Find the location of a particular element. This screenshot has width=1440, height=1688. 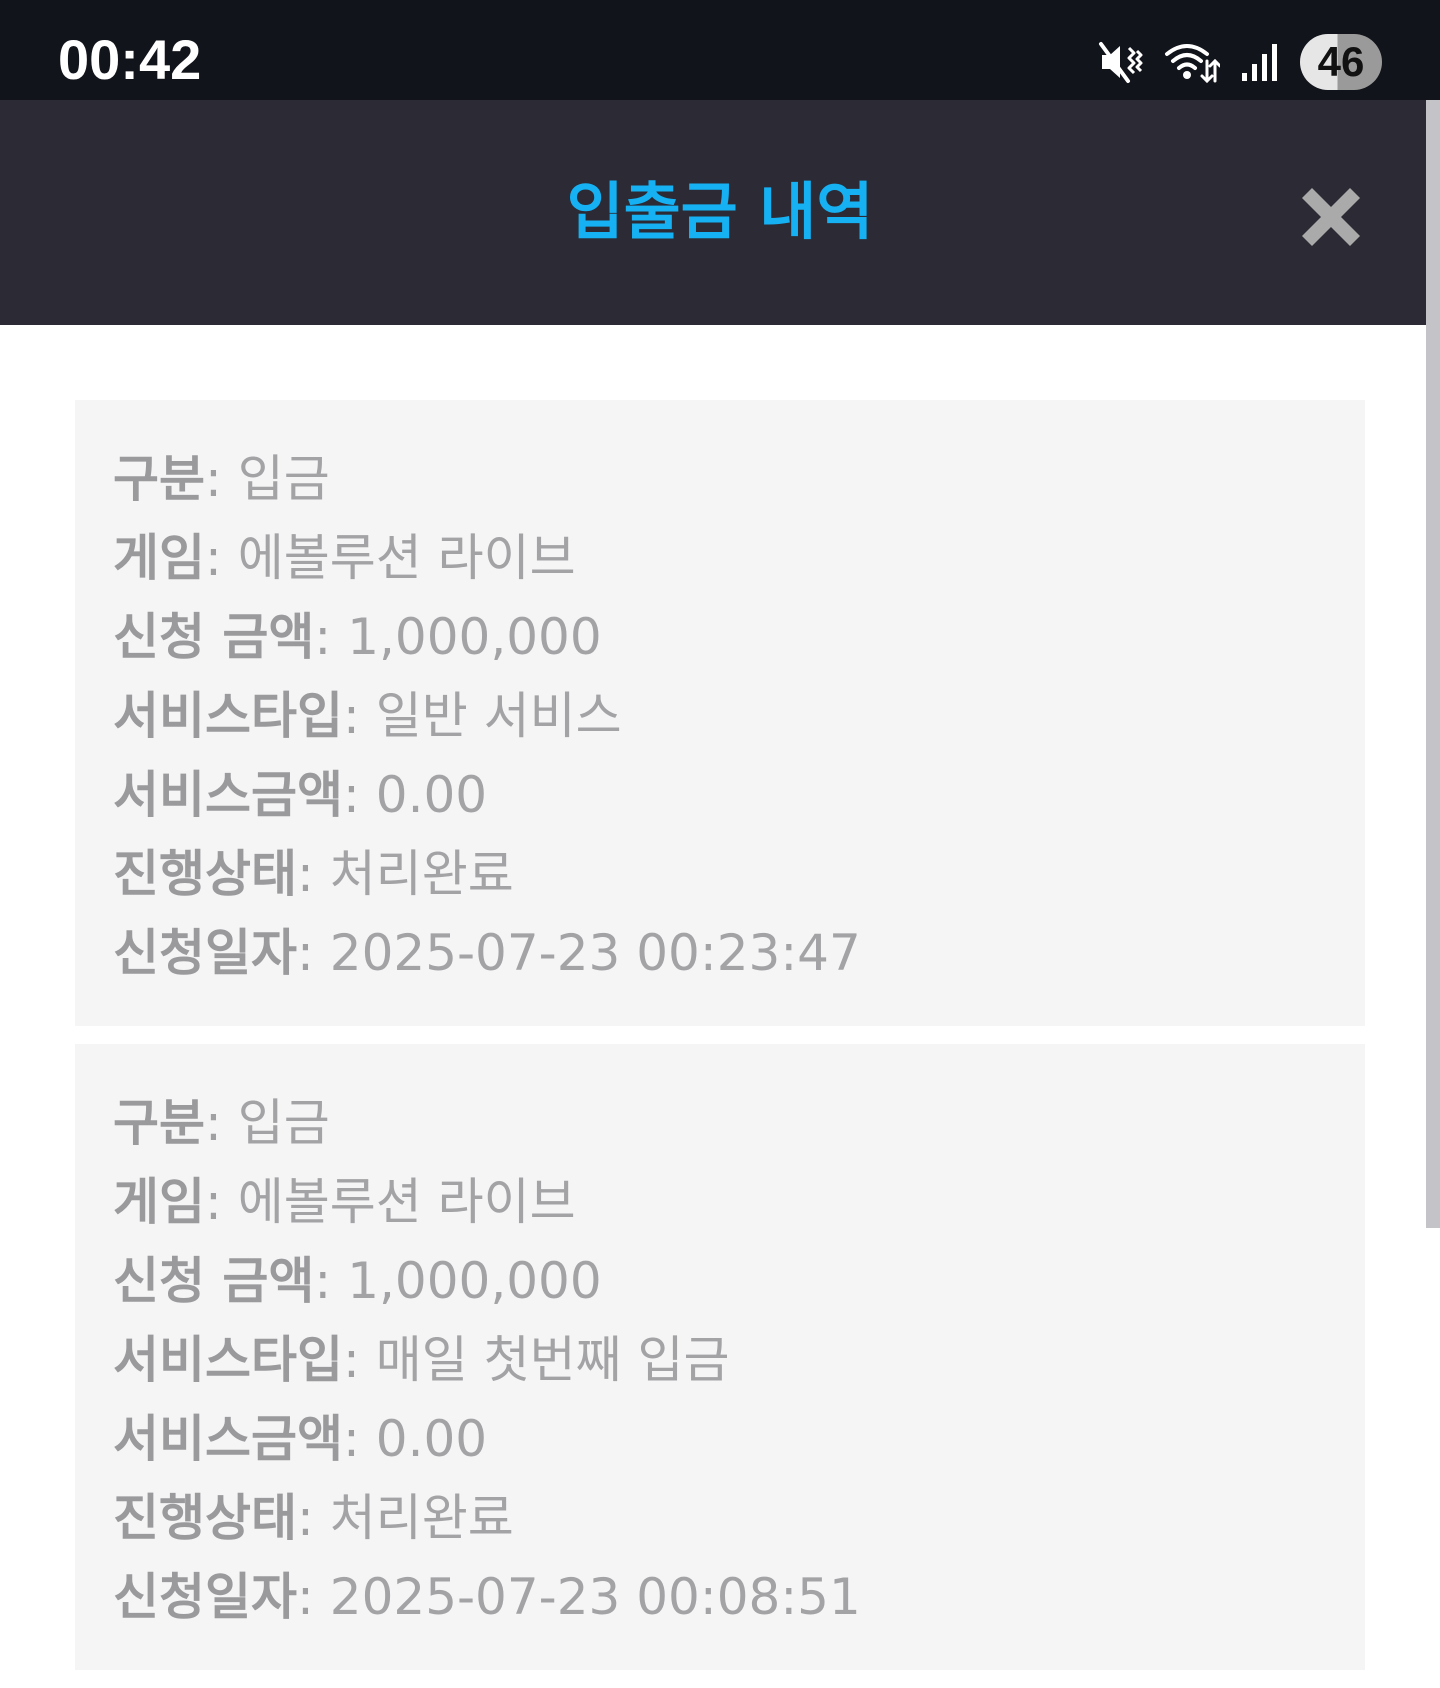

status-time: 00:42 is located at coordinates (130, 59).